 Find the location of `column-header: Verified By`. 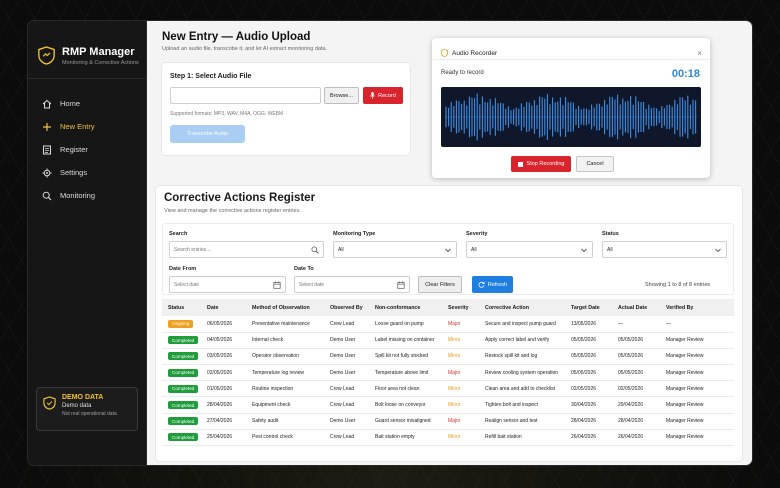

column-header: Verified By is located at coordinates (697, 307).